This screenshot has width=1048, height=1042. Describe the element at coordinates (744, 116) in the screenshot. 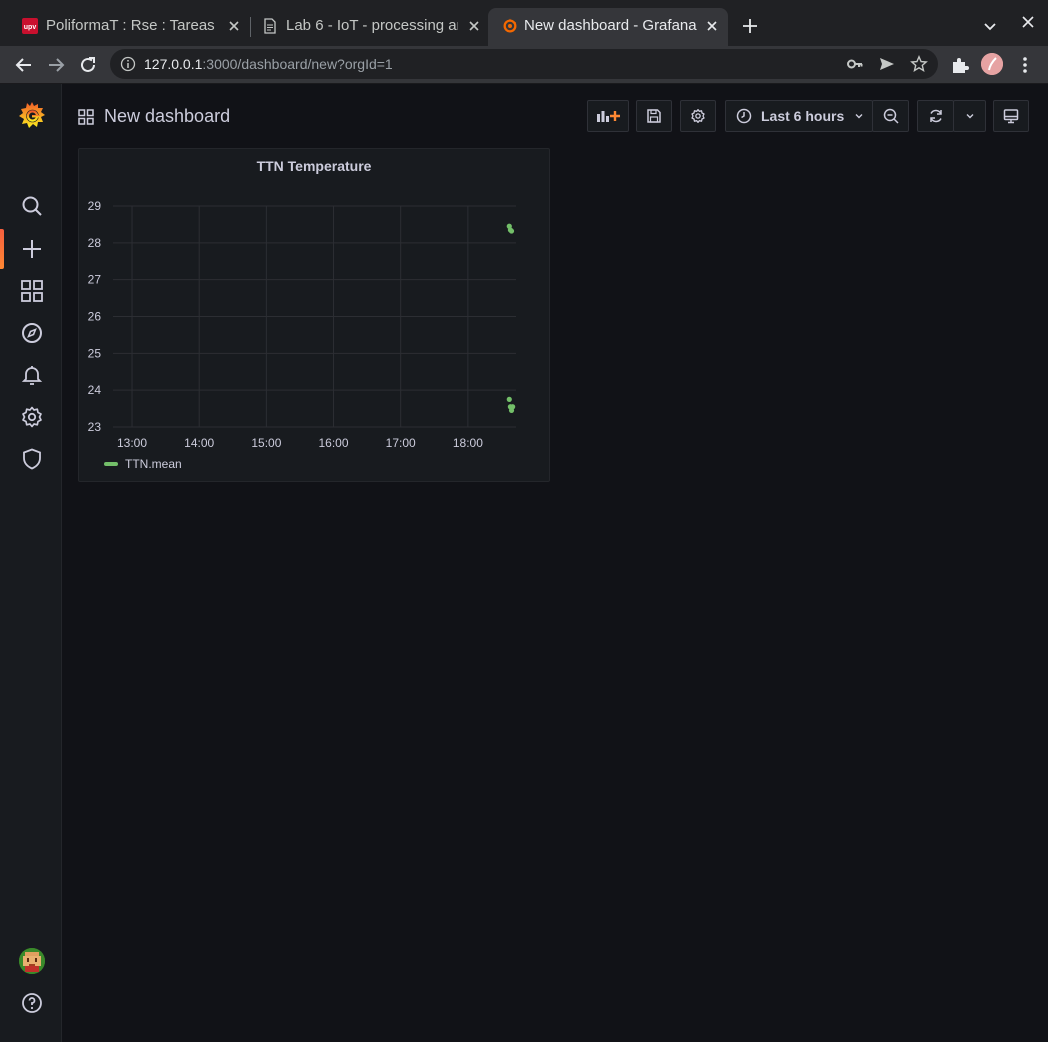

I see `clock-icon` at that location.